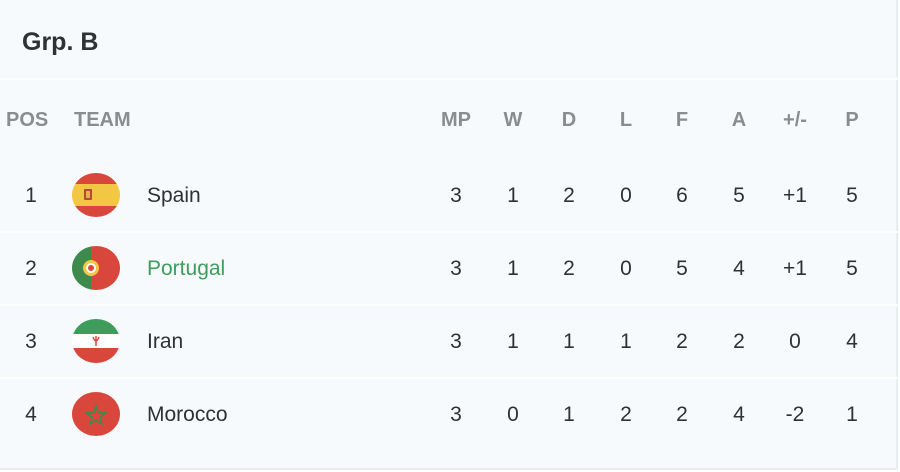  I want to click on row-l: 2, so click(626, 414).